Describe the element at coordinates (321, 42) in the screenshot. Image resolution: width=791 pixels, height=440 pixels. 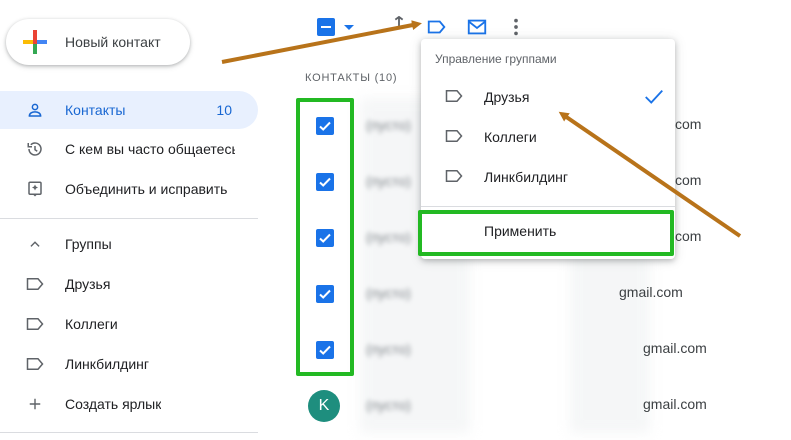
I see `arrow-to-label-icon` at that location.